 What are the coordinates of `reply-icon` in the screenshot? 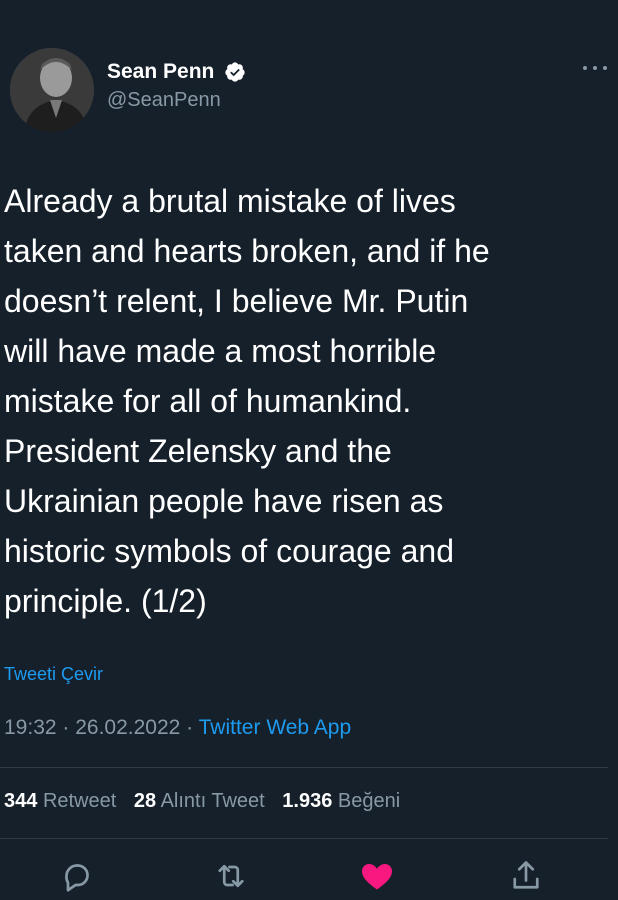 It's located at (77, 876).